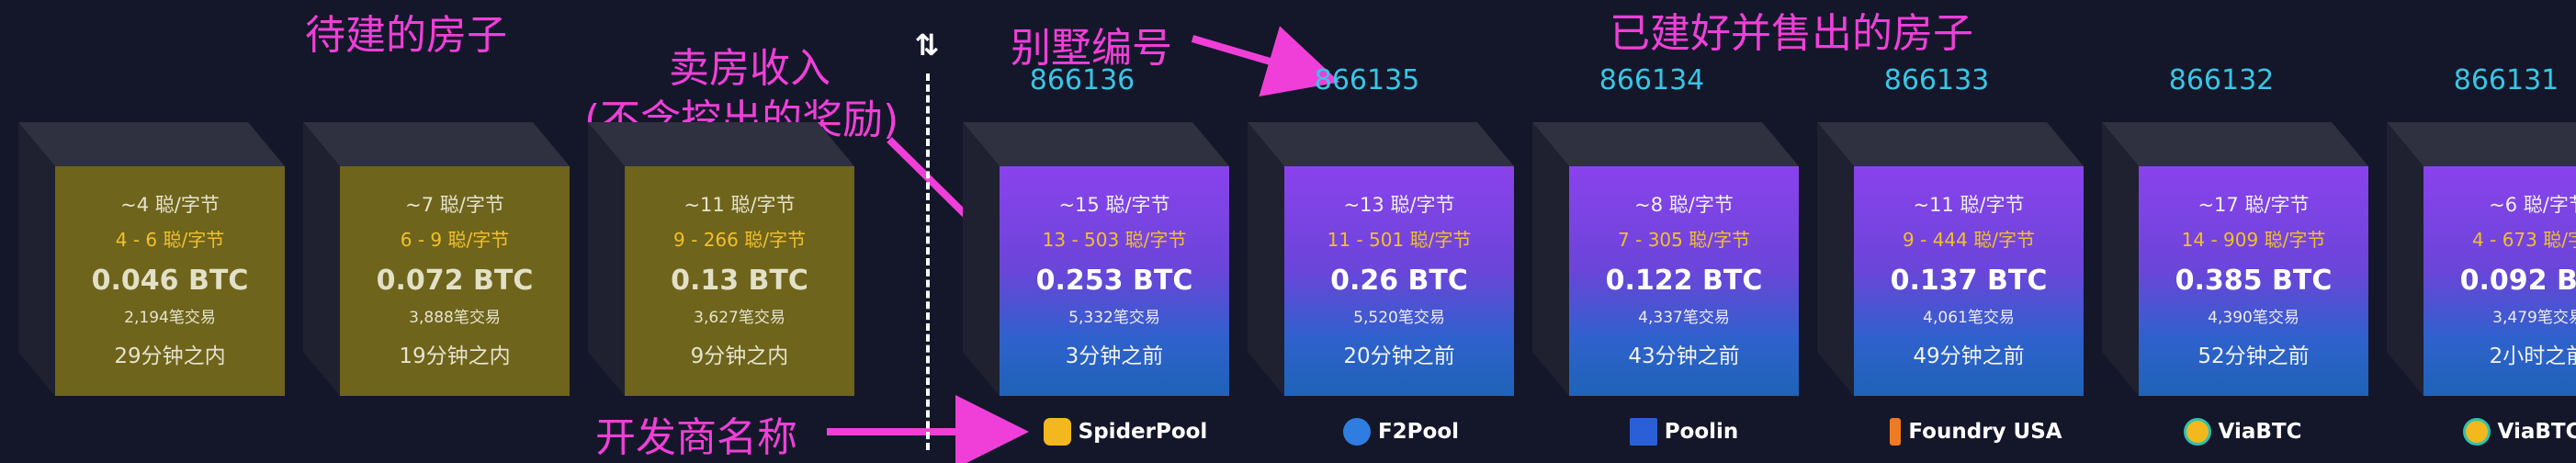 The image size is (2576, 463). I want to click on block-reward: 0.26 BTC, so click(1399, 281).